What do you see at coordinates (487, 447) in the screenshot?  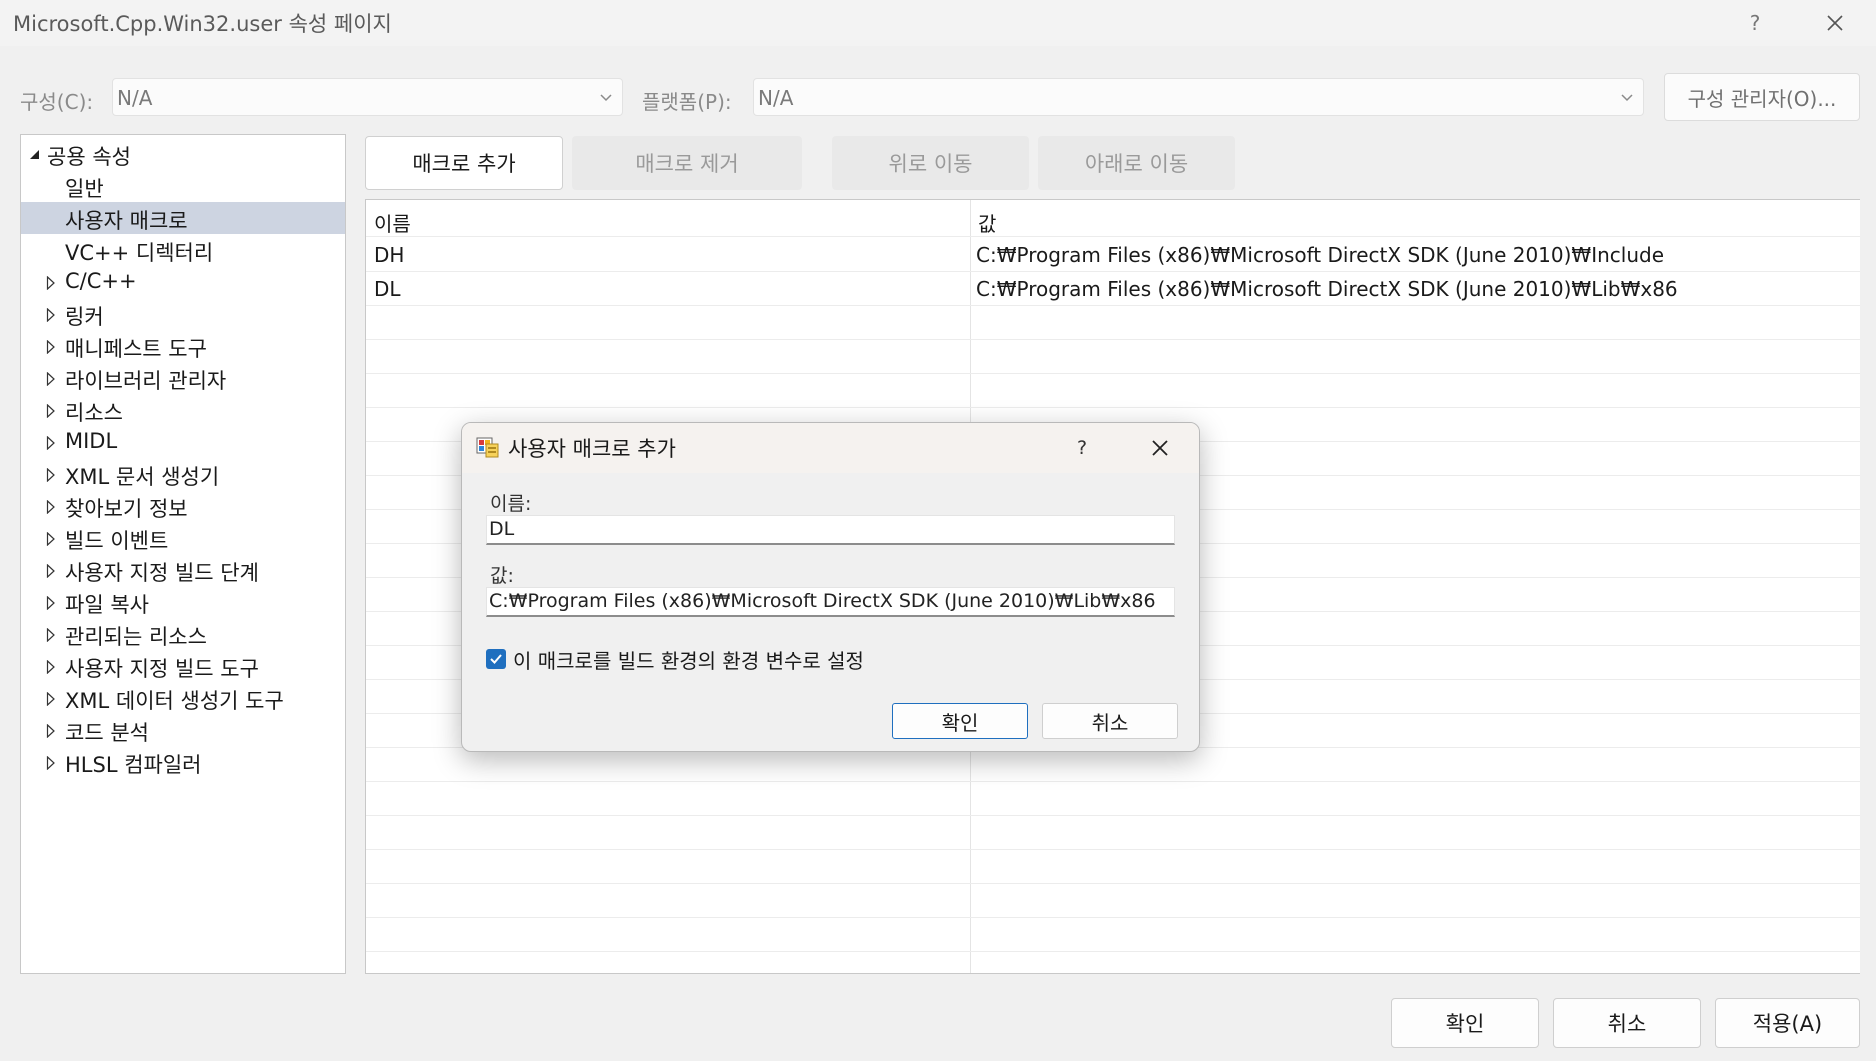 I see `property-pages-icon` at bounding box center [487, 447].